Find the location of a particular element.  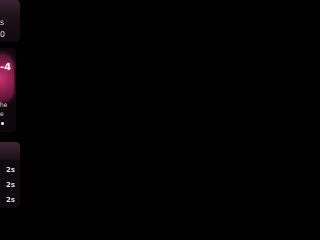

player-sub-caption: e is located at coordinates (2, 114).